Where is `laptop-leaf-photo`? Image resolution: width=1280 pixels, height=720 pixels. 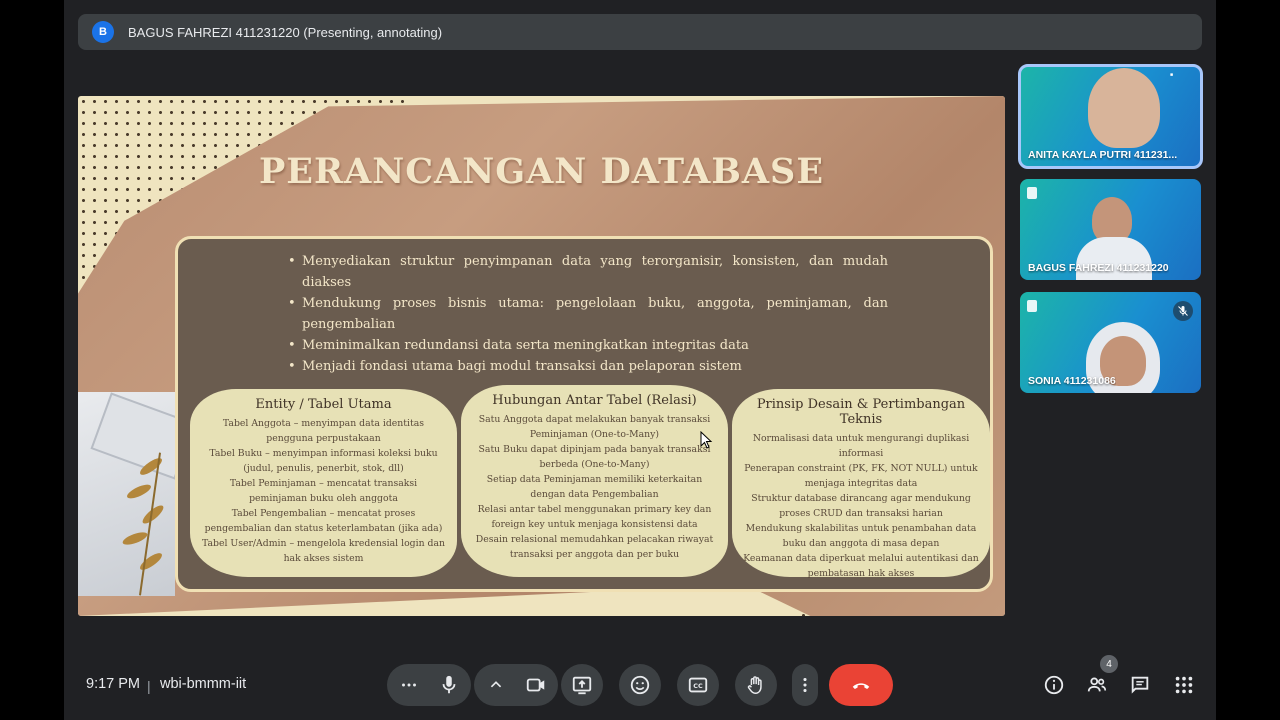
laptop-leaf-photo is located at coordinates (126, 494).